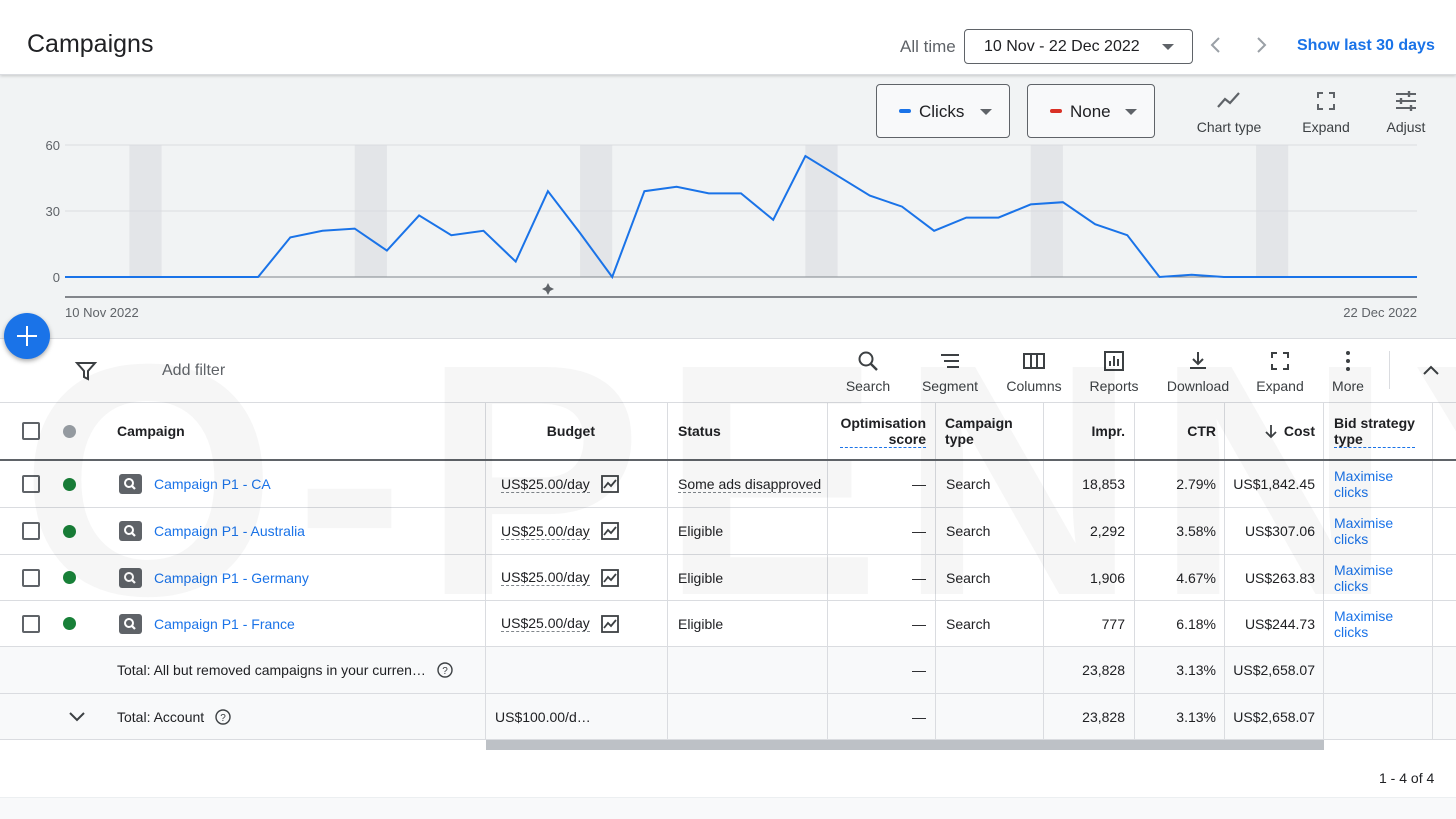 This screenshot has width=1456, height=819. I want to click on search-button: Search, so click(868, 371).